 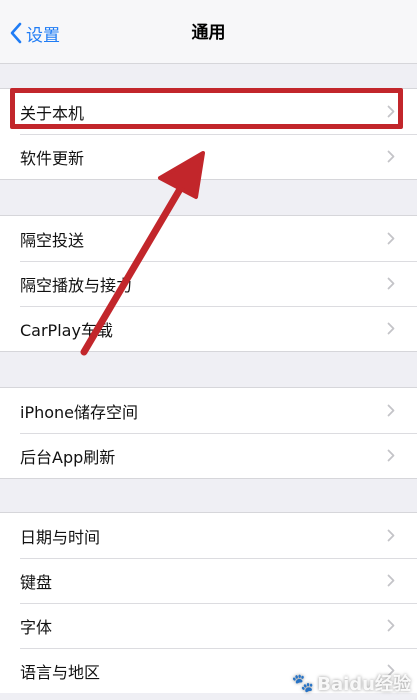 I want to click on row-keyboard: 键盘, so click(x=208, y=580).